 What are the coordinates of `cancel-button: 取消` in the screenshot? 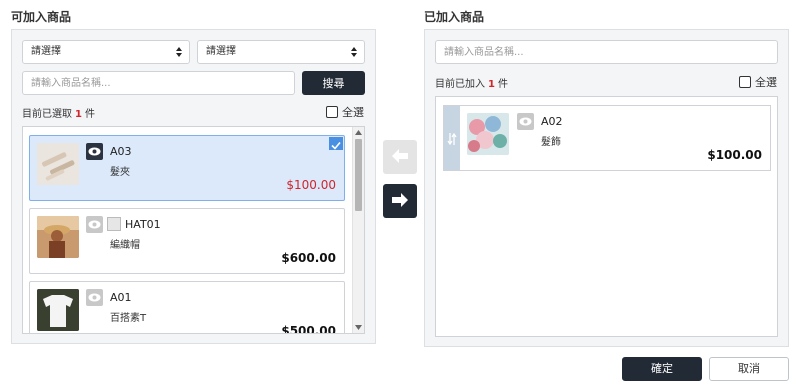 It's located at (749, 369).